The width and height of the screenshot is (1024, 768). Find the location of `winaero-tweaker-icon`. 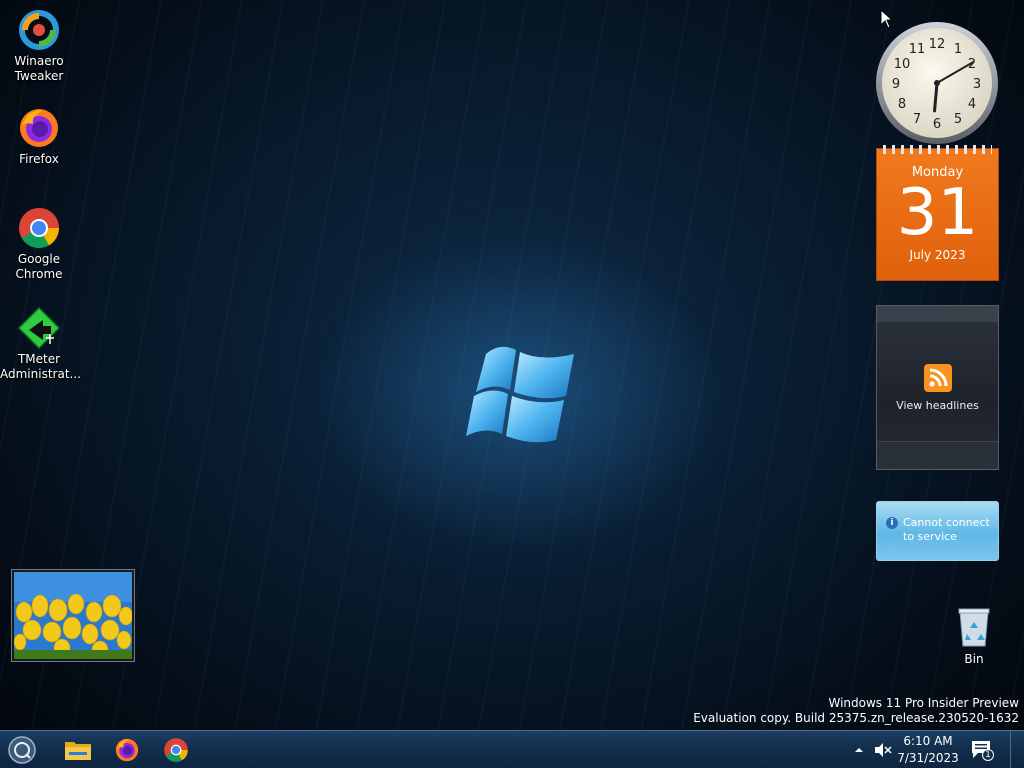

winaero-tweaker-icon is located at coordinates (39, 30).